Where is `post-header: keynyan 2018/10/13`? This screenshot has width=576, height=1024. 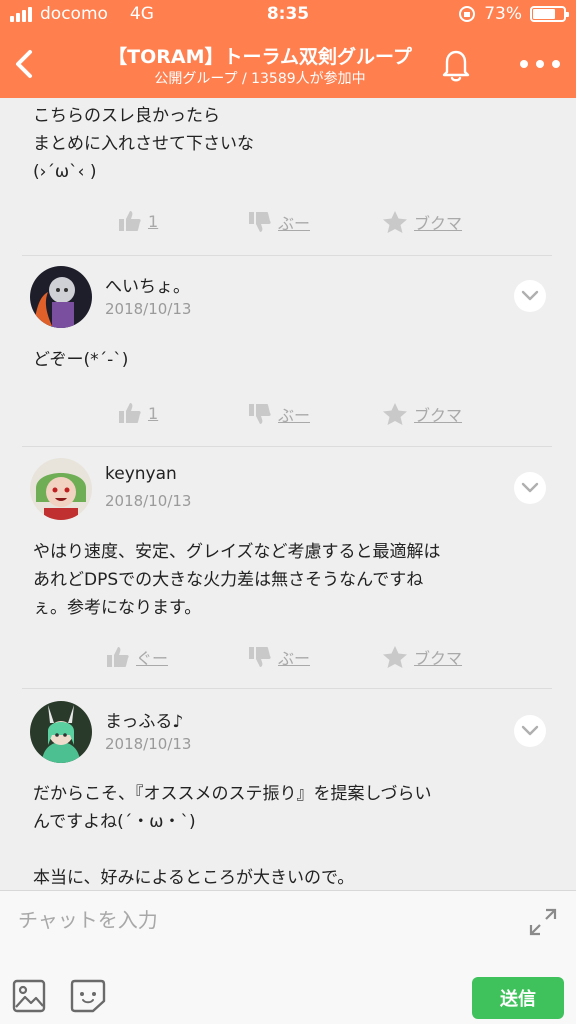 post-header: keynyan 2018/10/13 is located at coordinates (288, 490).